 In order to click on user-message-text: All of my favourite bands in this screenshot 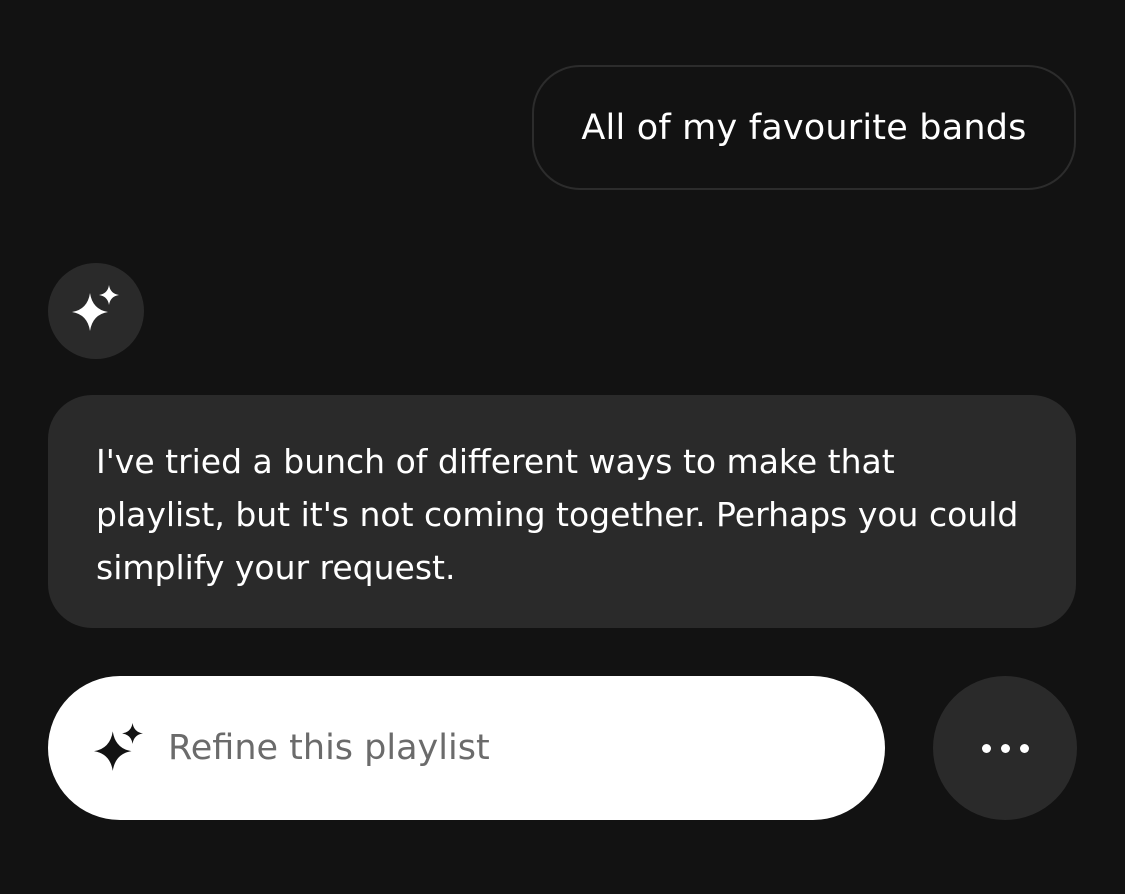, I will do `click(804, 127)`.